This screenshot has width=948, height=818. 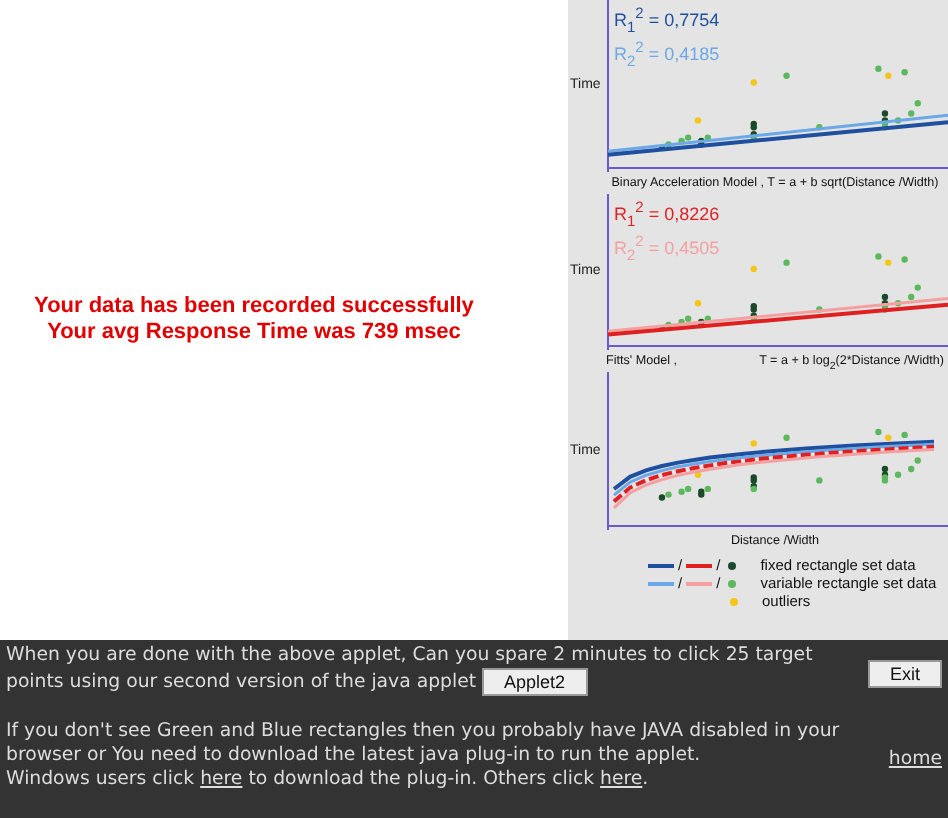 What do you see at coordinates (410, 670) in the screenshot?
I see `applet-prompt: When you are done with the above applet, Can you spare 2 minutes to click 25 target points using our second version of the java applet Applet2` at bounding box center [410, 670].